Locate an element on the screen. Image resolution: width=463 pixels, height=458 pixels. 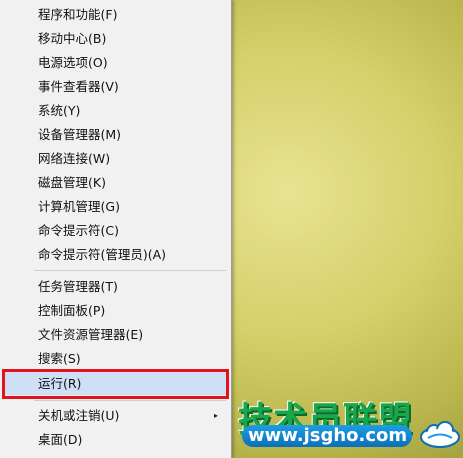
menu-item-shutdown-label: 关机或注销(U) is located at coordinates (79, 415).